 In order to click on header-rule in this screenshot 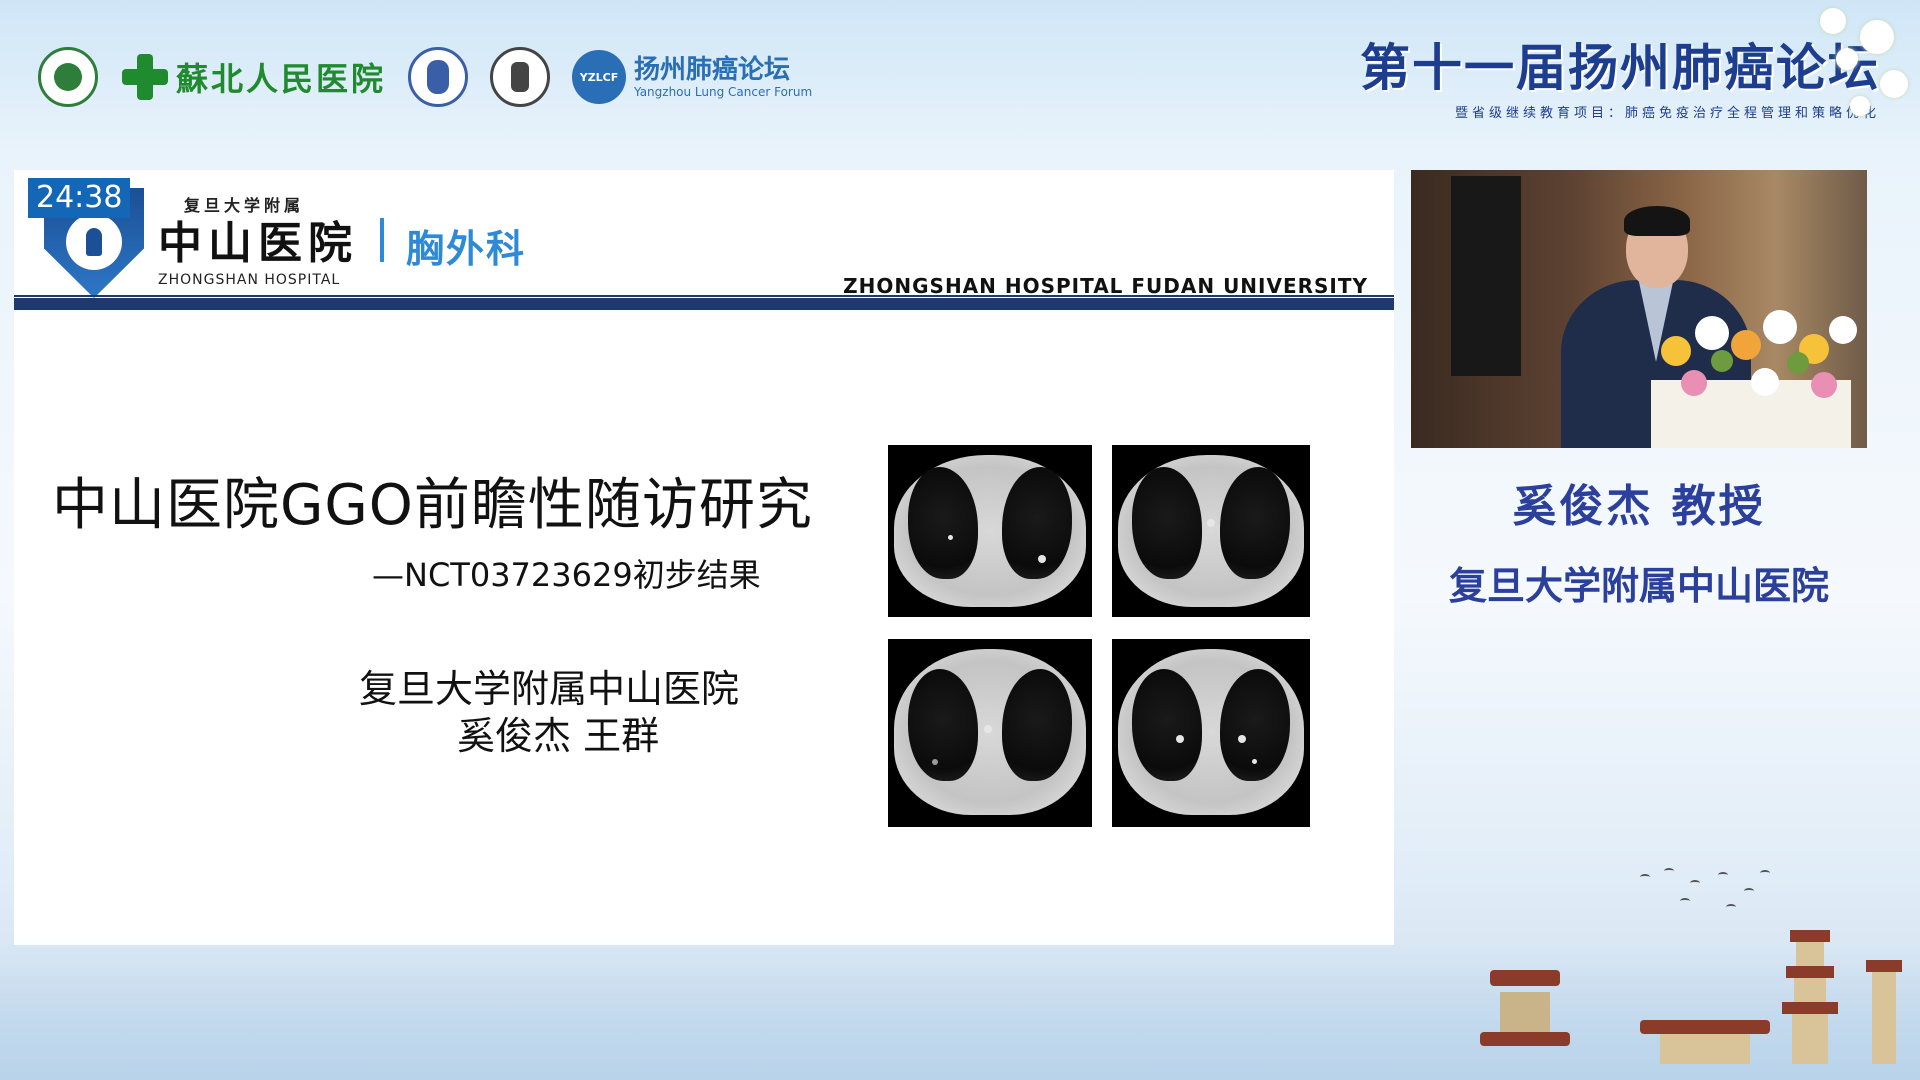, I will do `click(704, 302)`.